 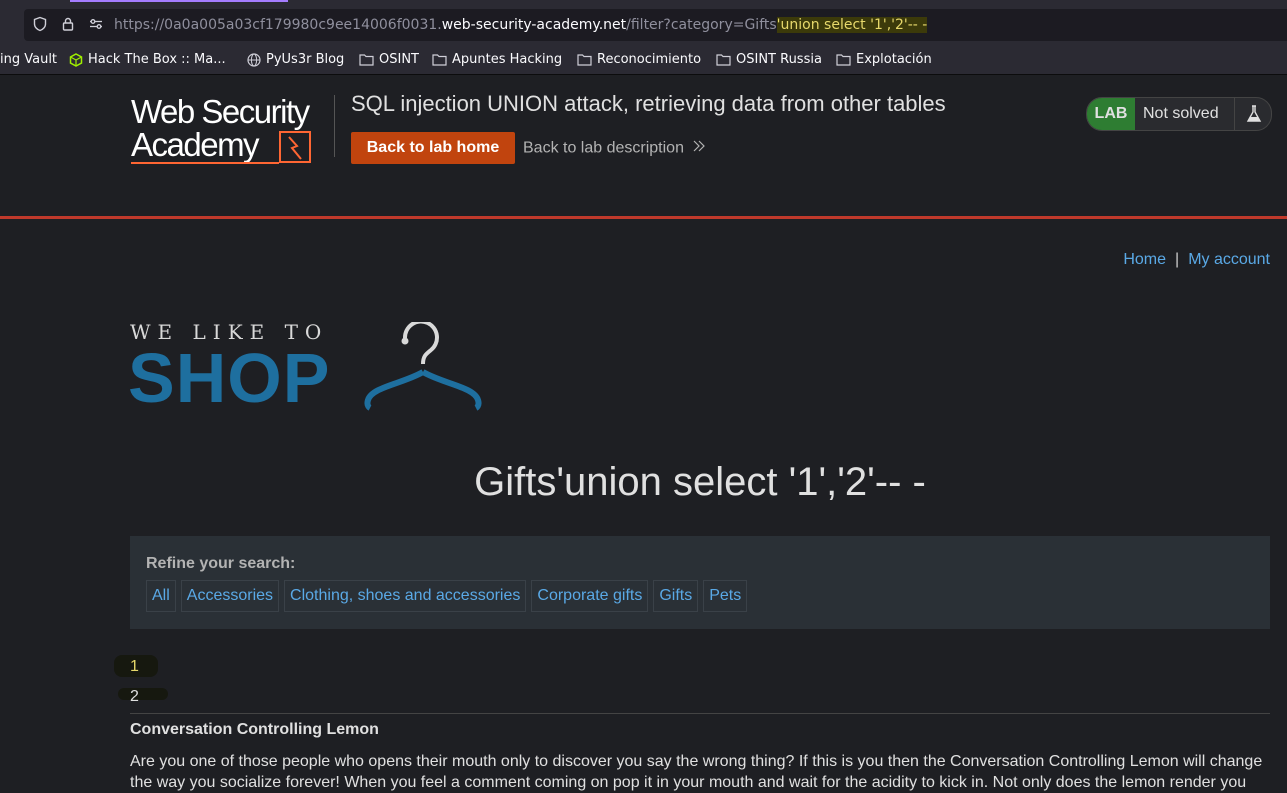 I want to click on globe-icon, so click(x=254, y=59).